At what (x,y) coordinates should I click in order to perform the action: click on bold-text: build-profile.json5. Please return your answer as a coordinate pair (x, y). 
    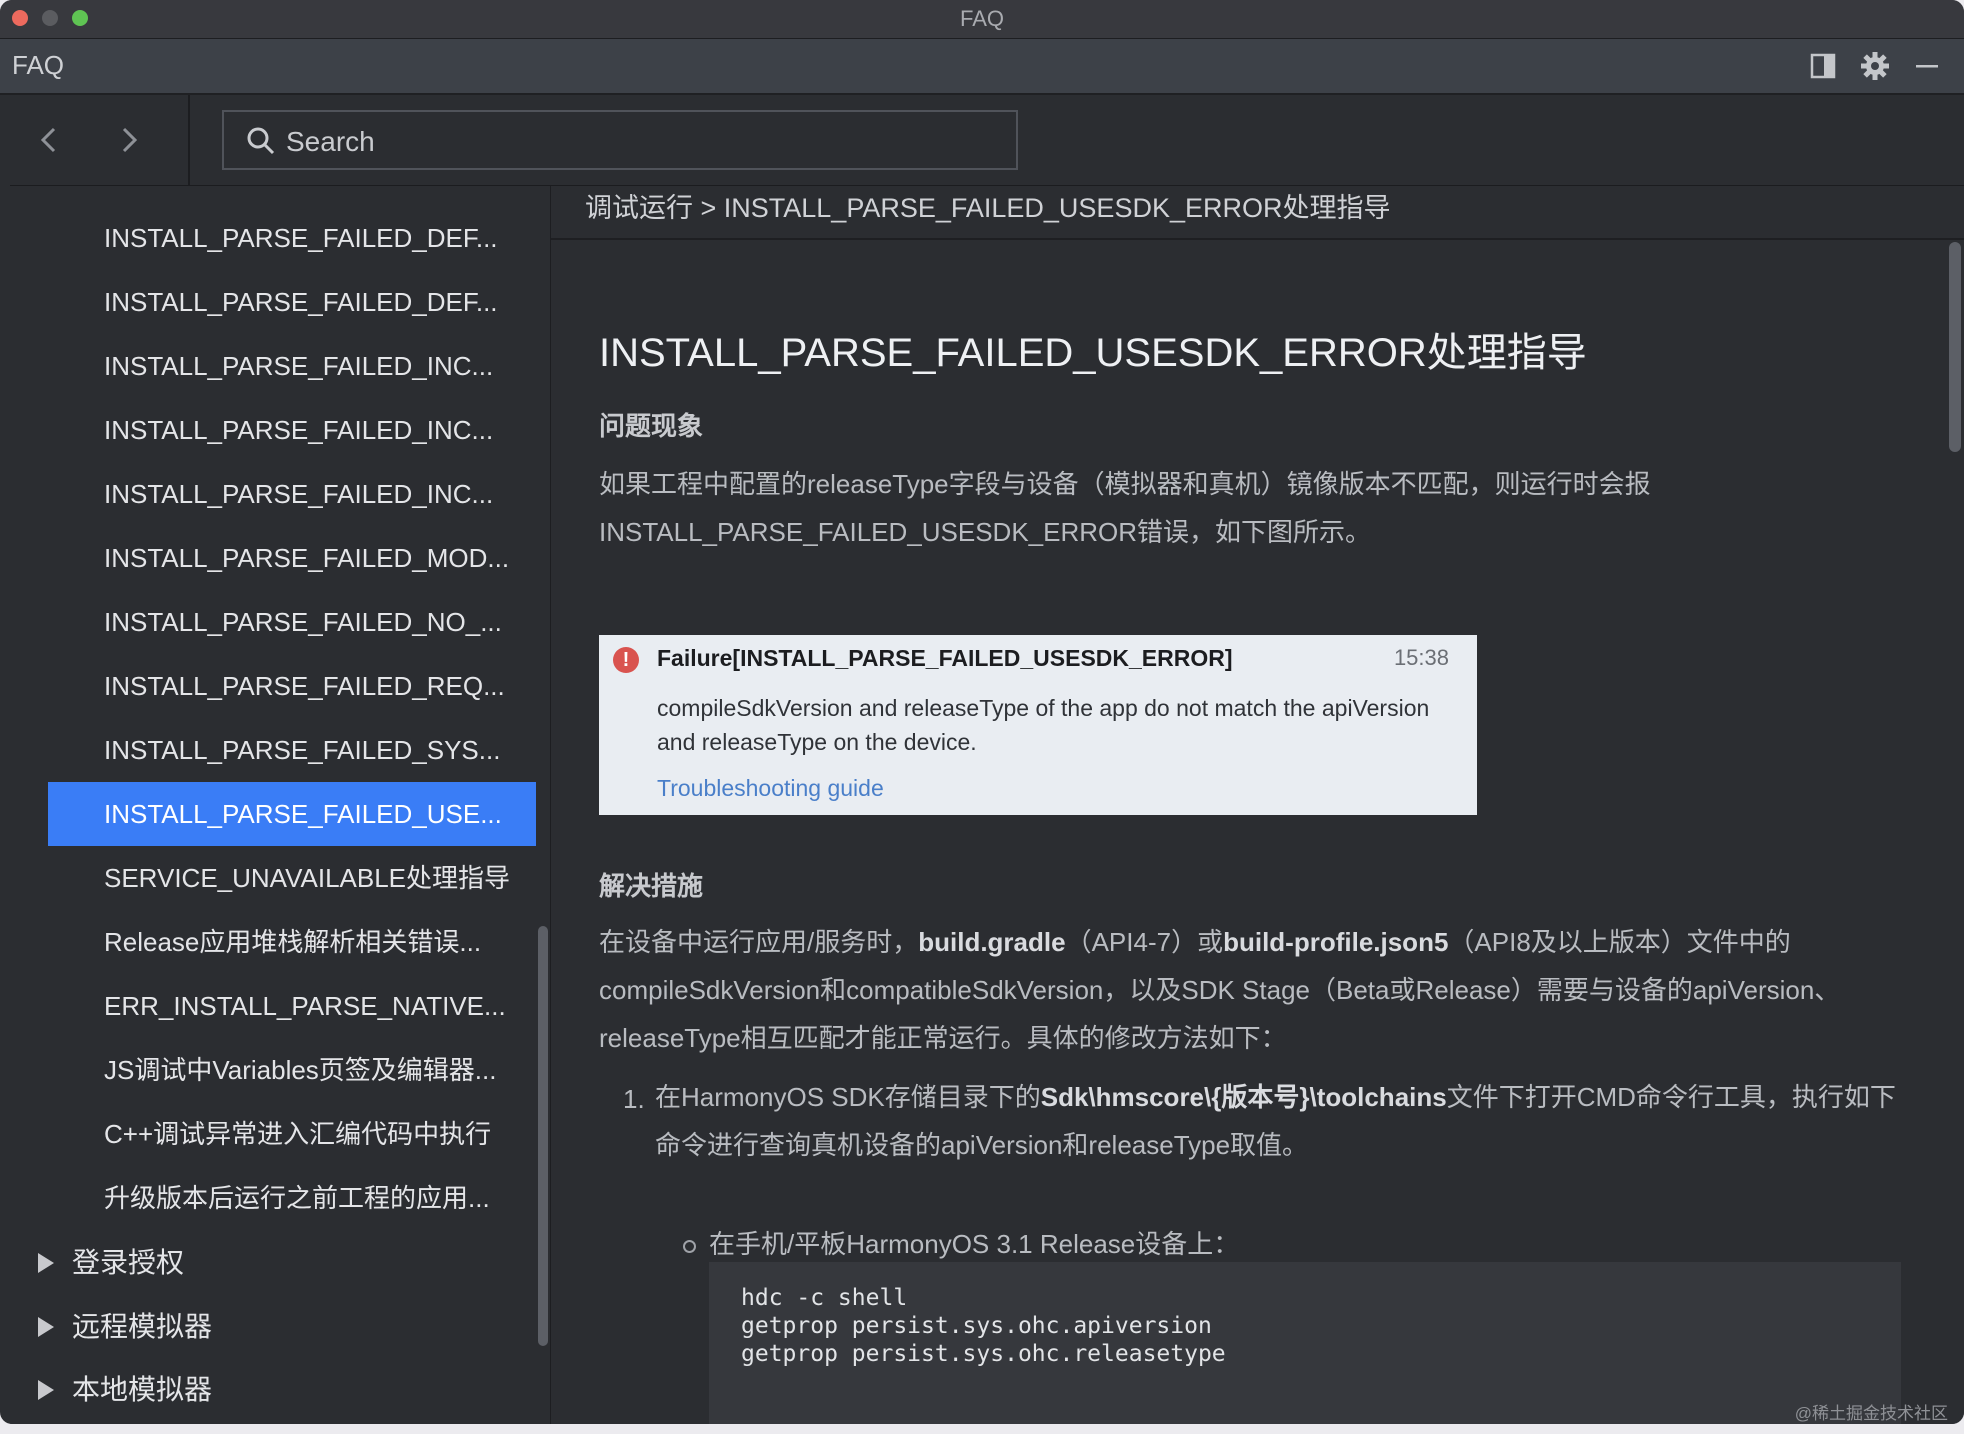
    Looking at the image, I should click on (1336, 942).